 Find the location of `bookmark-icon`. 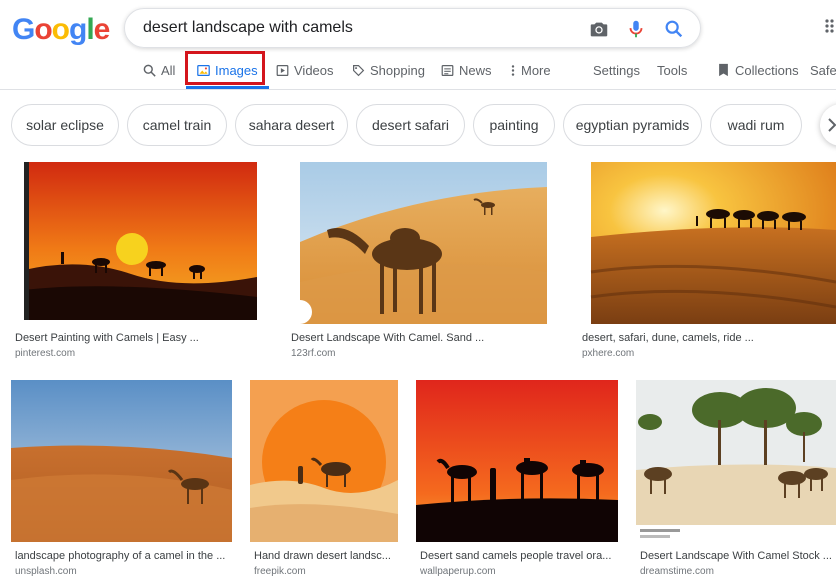

bookmark-icon is located at coordinates (723, 70).